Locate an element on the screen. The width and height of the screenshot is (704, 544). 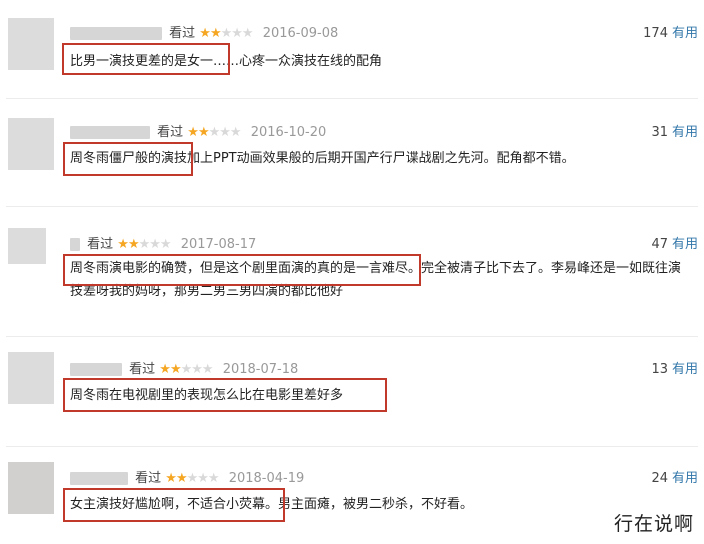
vote-count: 31 is located at coordinates (659, 132).